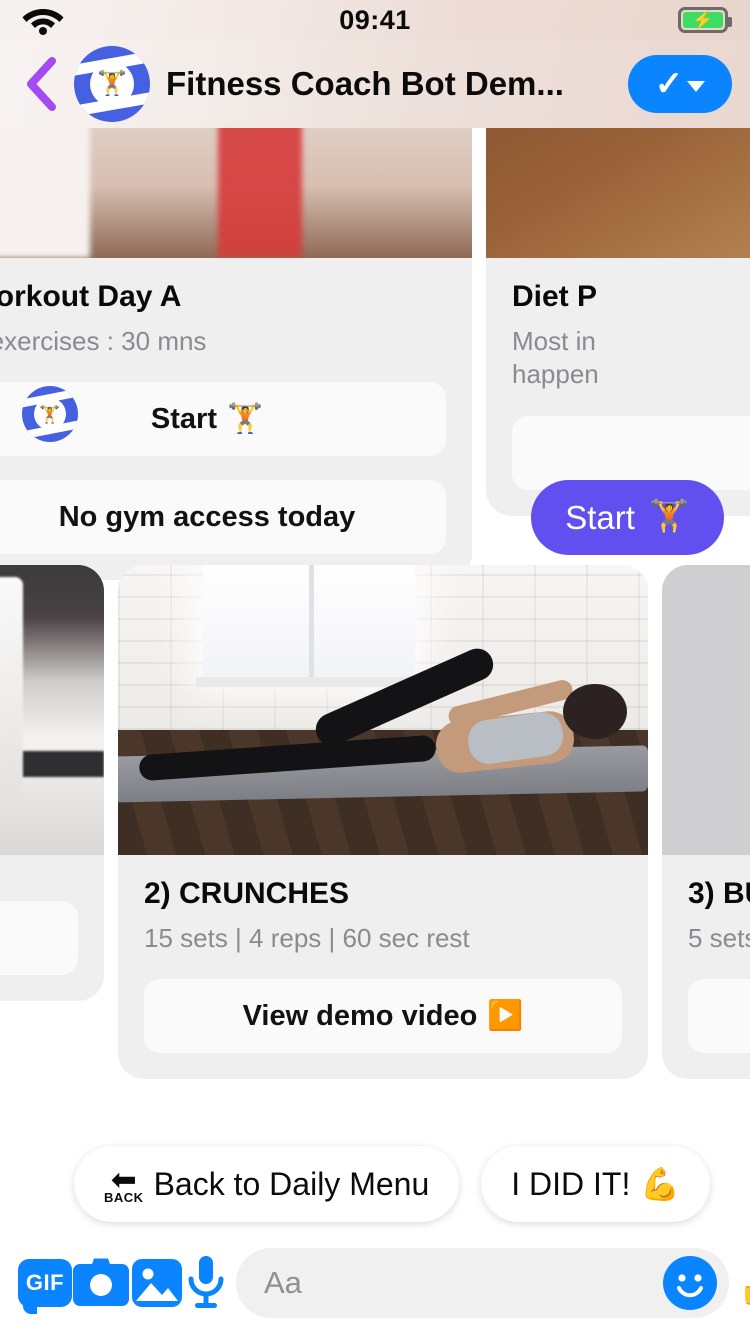 The image size is (750, 1334). What do you see at coordinates (660, 1184) in the screenshot?
I see `flexed-biceps-icon: 💪` at bounding box center [660, 1184].